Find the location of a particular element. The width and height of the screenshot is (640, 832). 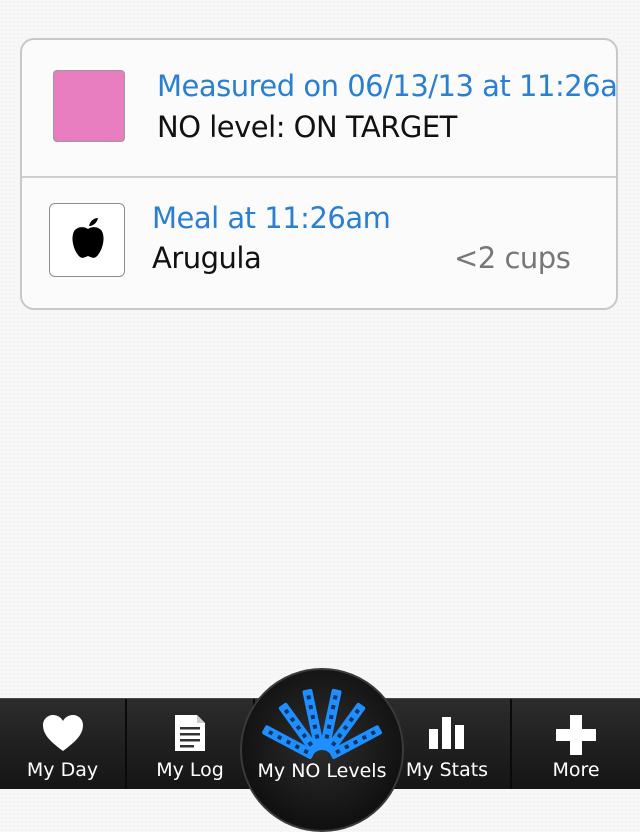

tab-more-label: More is located at coordinates (576, 770).